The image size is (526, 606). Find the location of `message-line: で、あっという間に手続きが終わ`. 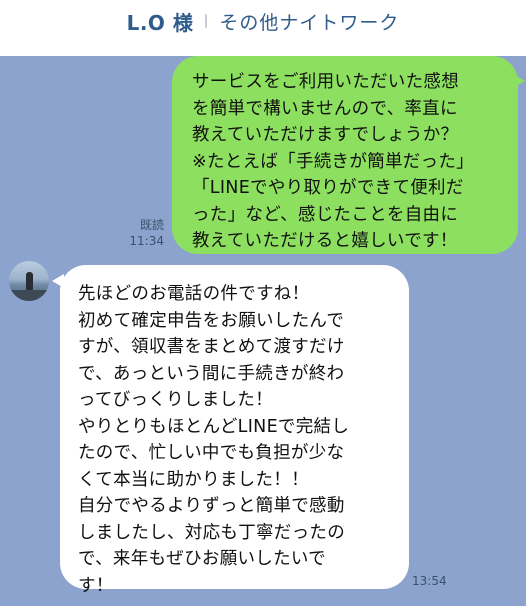

message-line: で、あっという間に手続きが終わ is located at coordinates (211, 373).